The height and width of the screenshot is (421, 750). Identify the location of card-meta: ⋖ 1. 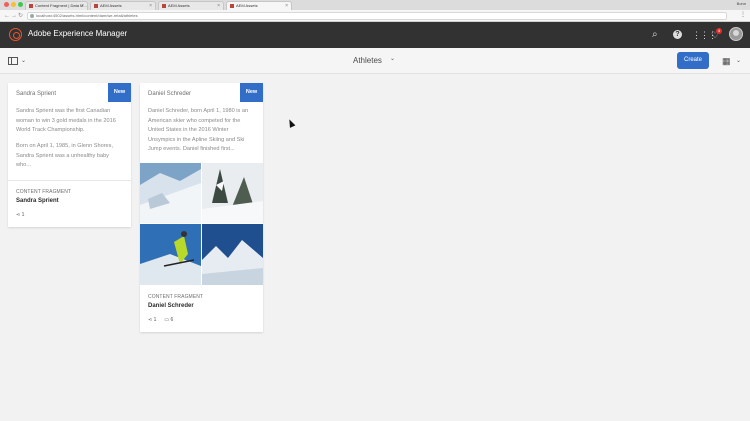
(20, 215).